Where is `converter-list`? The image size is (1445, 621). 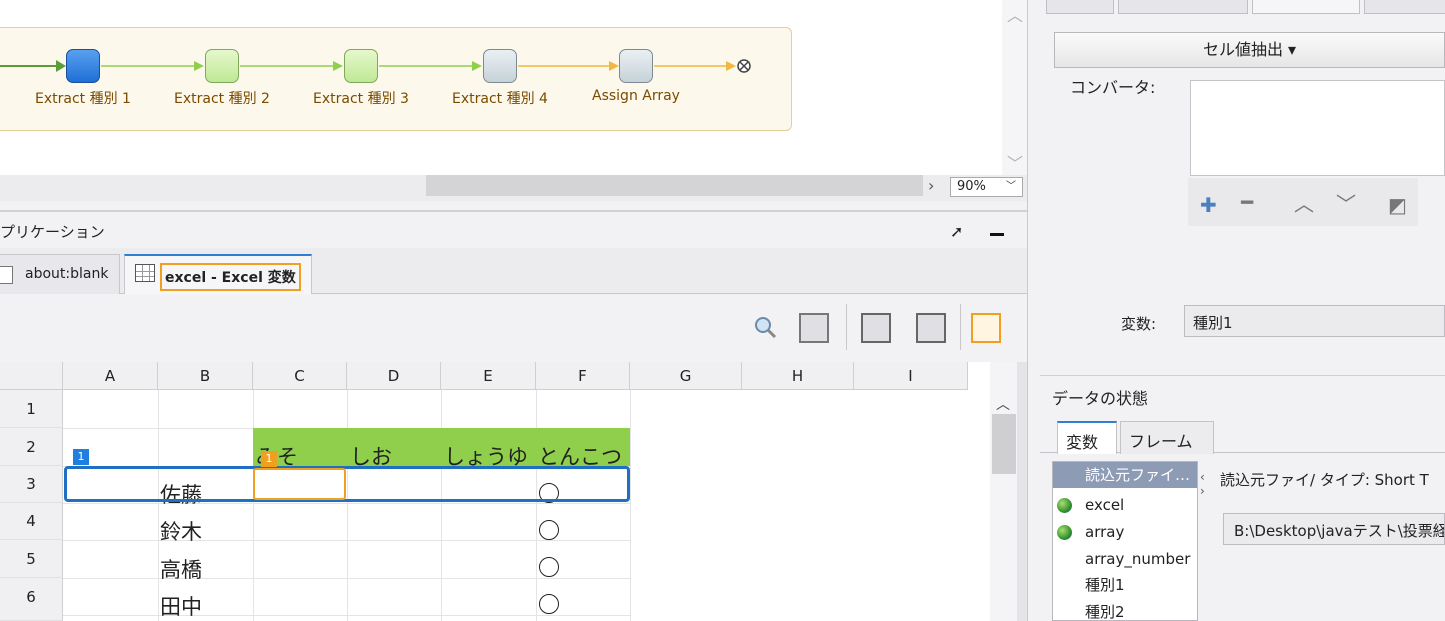 converter-list is located at coordinates (1317, 128).